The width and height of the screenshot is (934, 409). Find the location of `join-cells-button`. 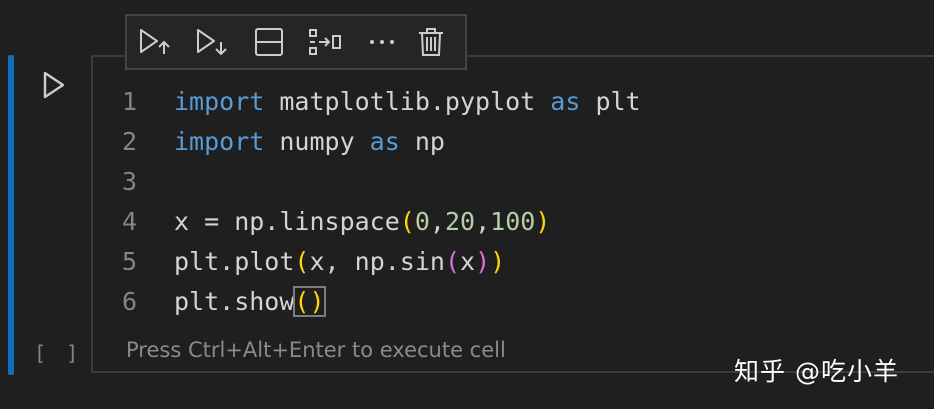

join-cells-button is located at coordinates (325, 42).